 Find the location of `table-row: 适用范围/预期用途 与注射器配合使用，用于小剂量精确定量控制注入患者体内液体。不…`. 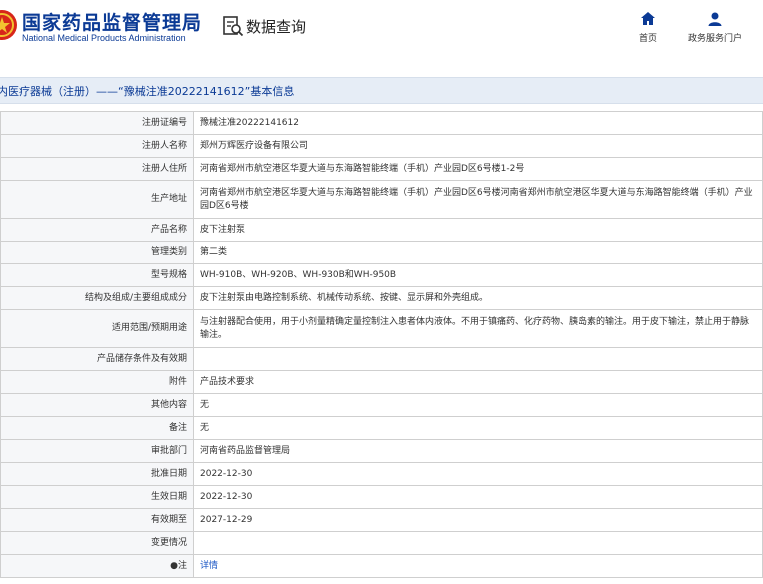

table-row: 适用范围/预期用途 与注射器配合使用，用于小剂量精确定量控制注入患者体内液体。不… is located at coordinates (381, 328).